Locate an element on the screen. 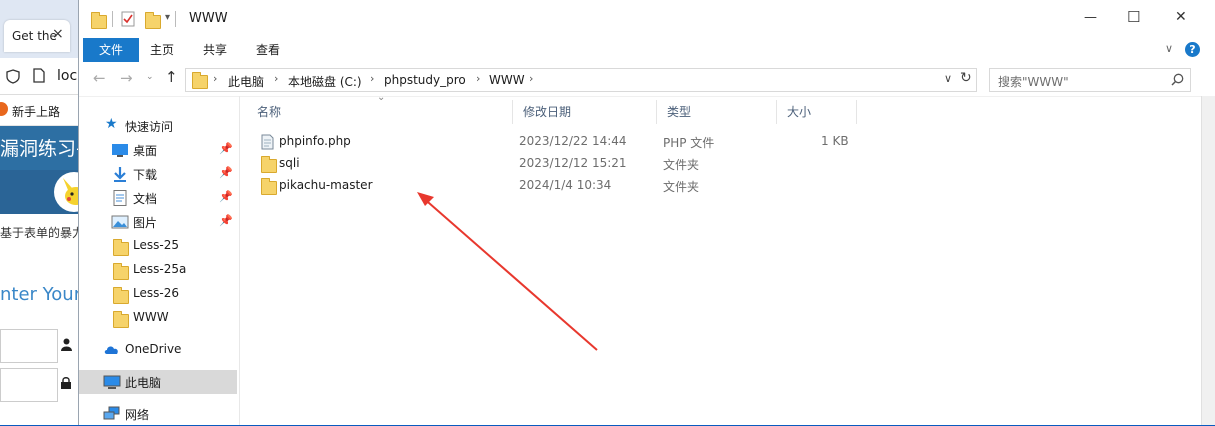  nav-item-downloads: 下载 📌 is located at coordinates (158, 174).